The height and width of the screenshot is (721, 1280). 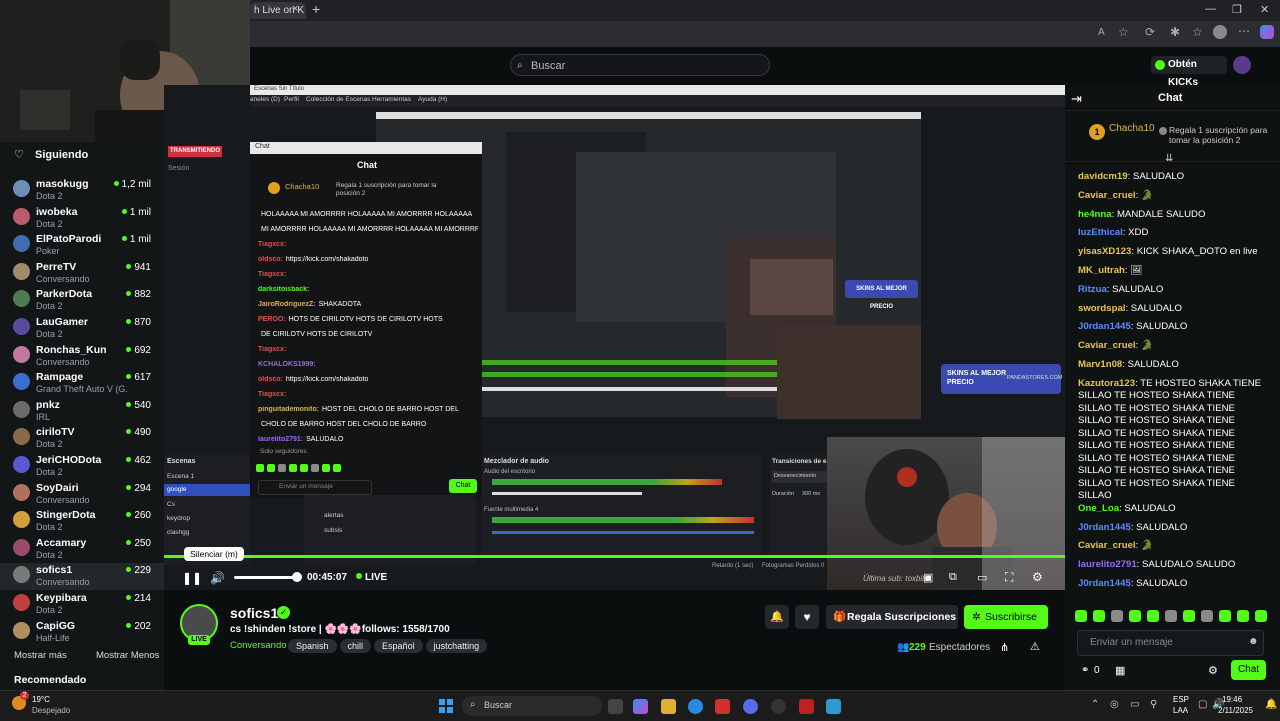 What do you see at coordinates (532, 706) in the screenshot?
I see `taskbar-search: ⌕ Buscar` at bounding box center [532, 706].